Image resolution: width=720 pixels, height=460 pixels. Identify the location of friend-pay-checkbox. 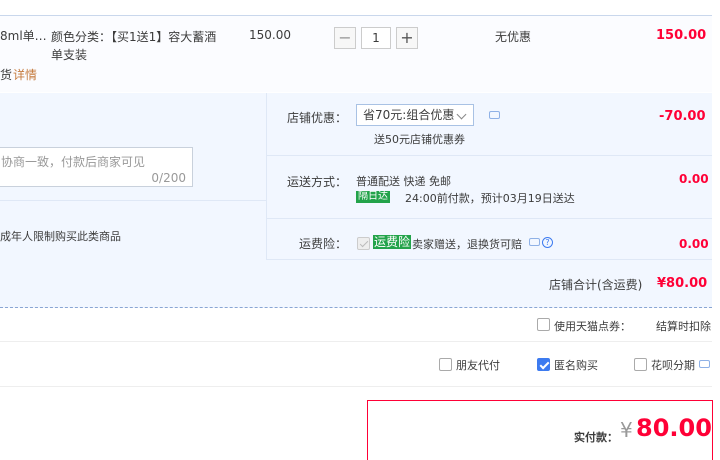
(445, 364).